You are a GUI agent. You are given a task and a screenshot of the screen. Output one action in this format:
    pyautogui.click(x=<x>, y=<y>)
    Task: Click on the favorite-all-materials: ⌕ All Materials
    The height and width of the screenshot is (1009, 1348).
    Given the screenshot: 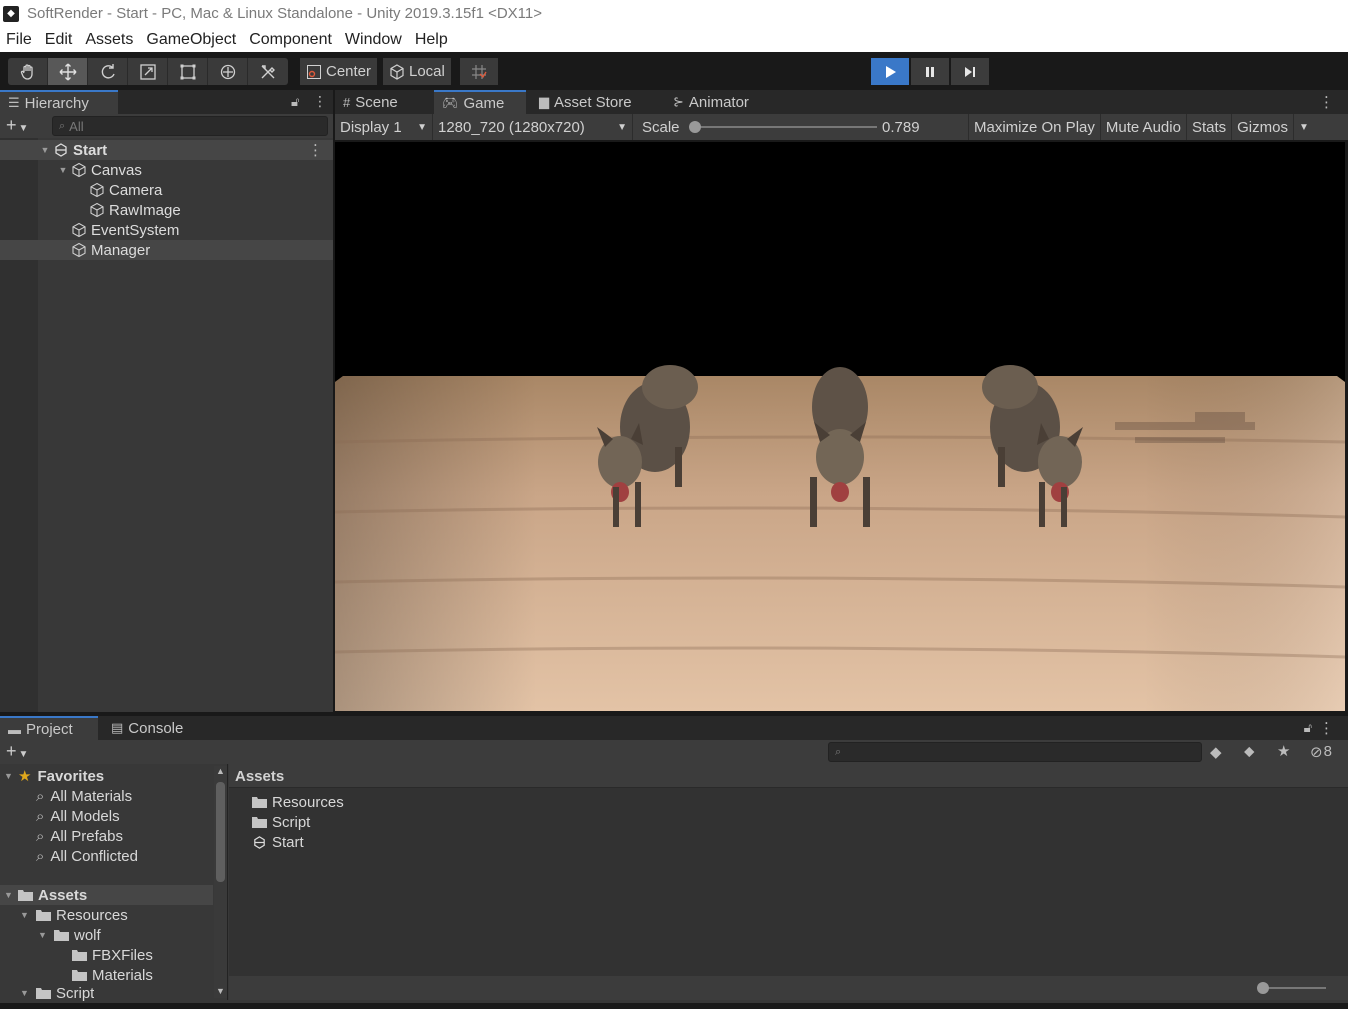 What is the action you would take?
    pyautogui.click(x=84, y=796)
    